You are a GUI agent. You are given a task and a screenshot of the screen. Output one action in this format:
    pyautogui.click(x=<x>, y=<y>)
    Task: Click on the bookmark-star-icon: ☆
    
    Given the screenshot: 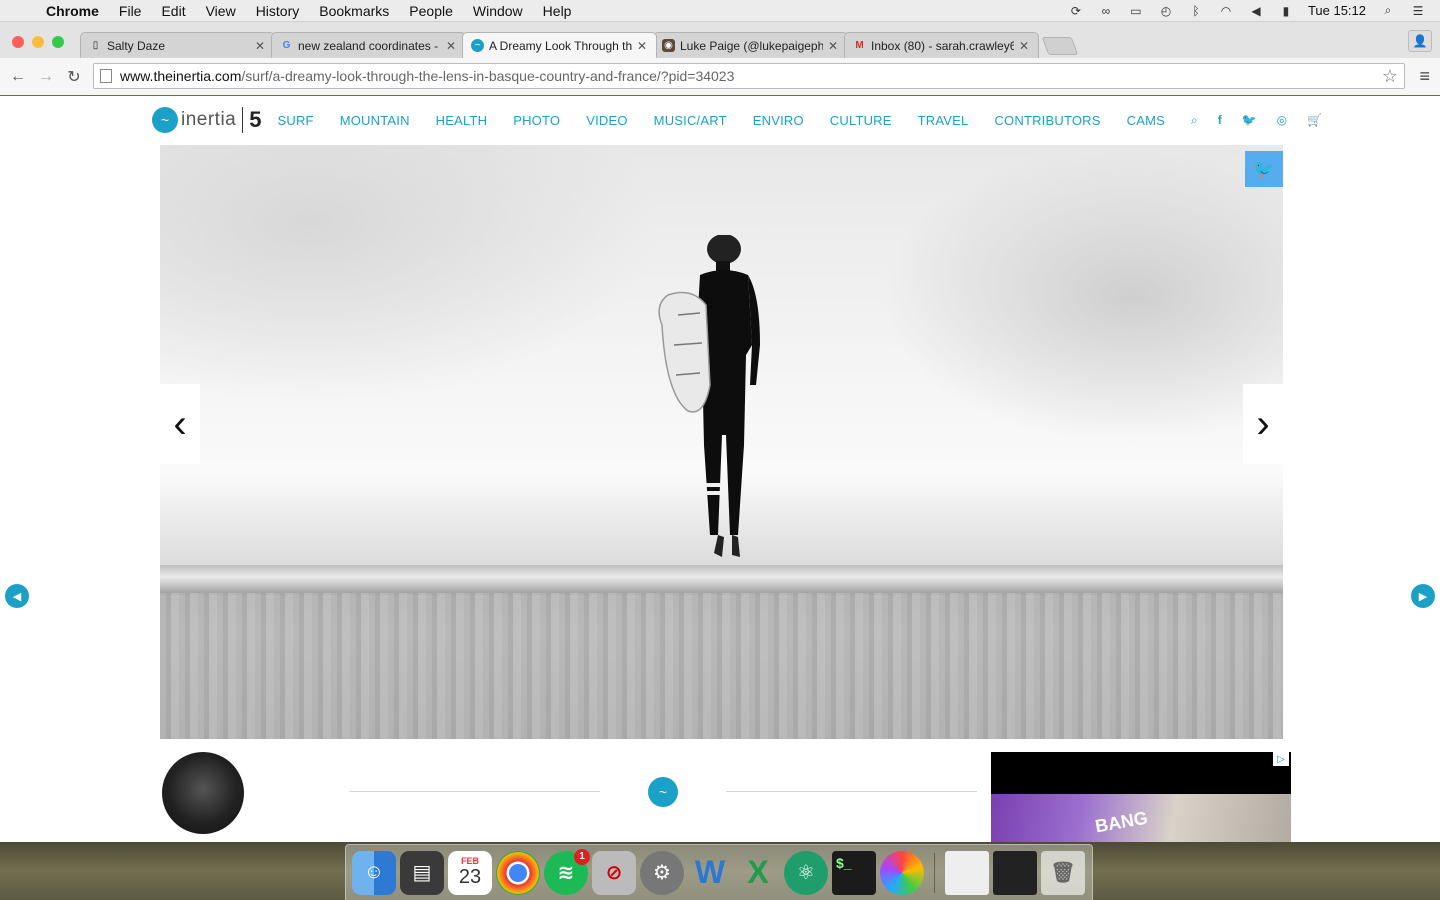 What is the action you would take?
    pyautogui.click(x=1390, y=76)
    